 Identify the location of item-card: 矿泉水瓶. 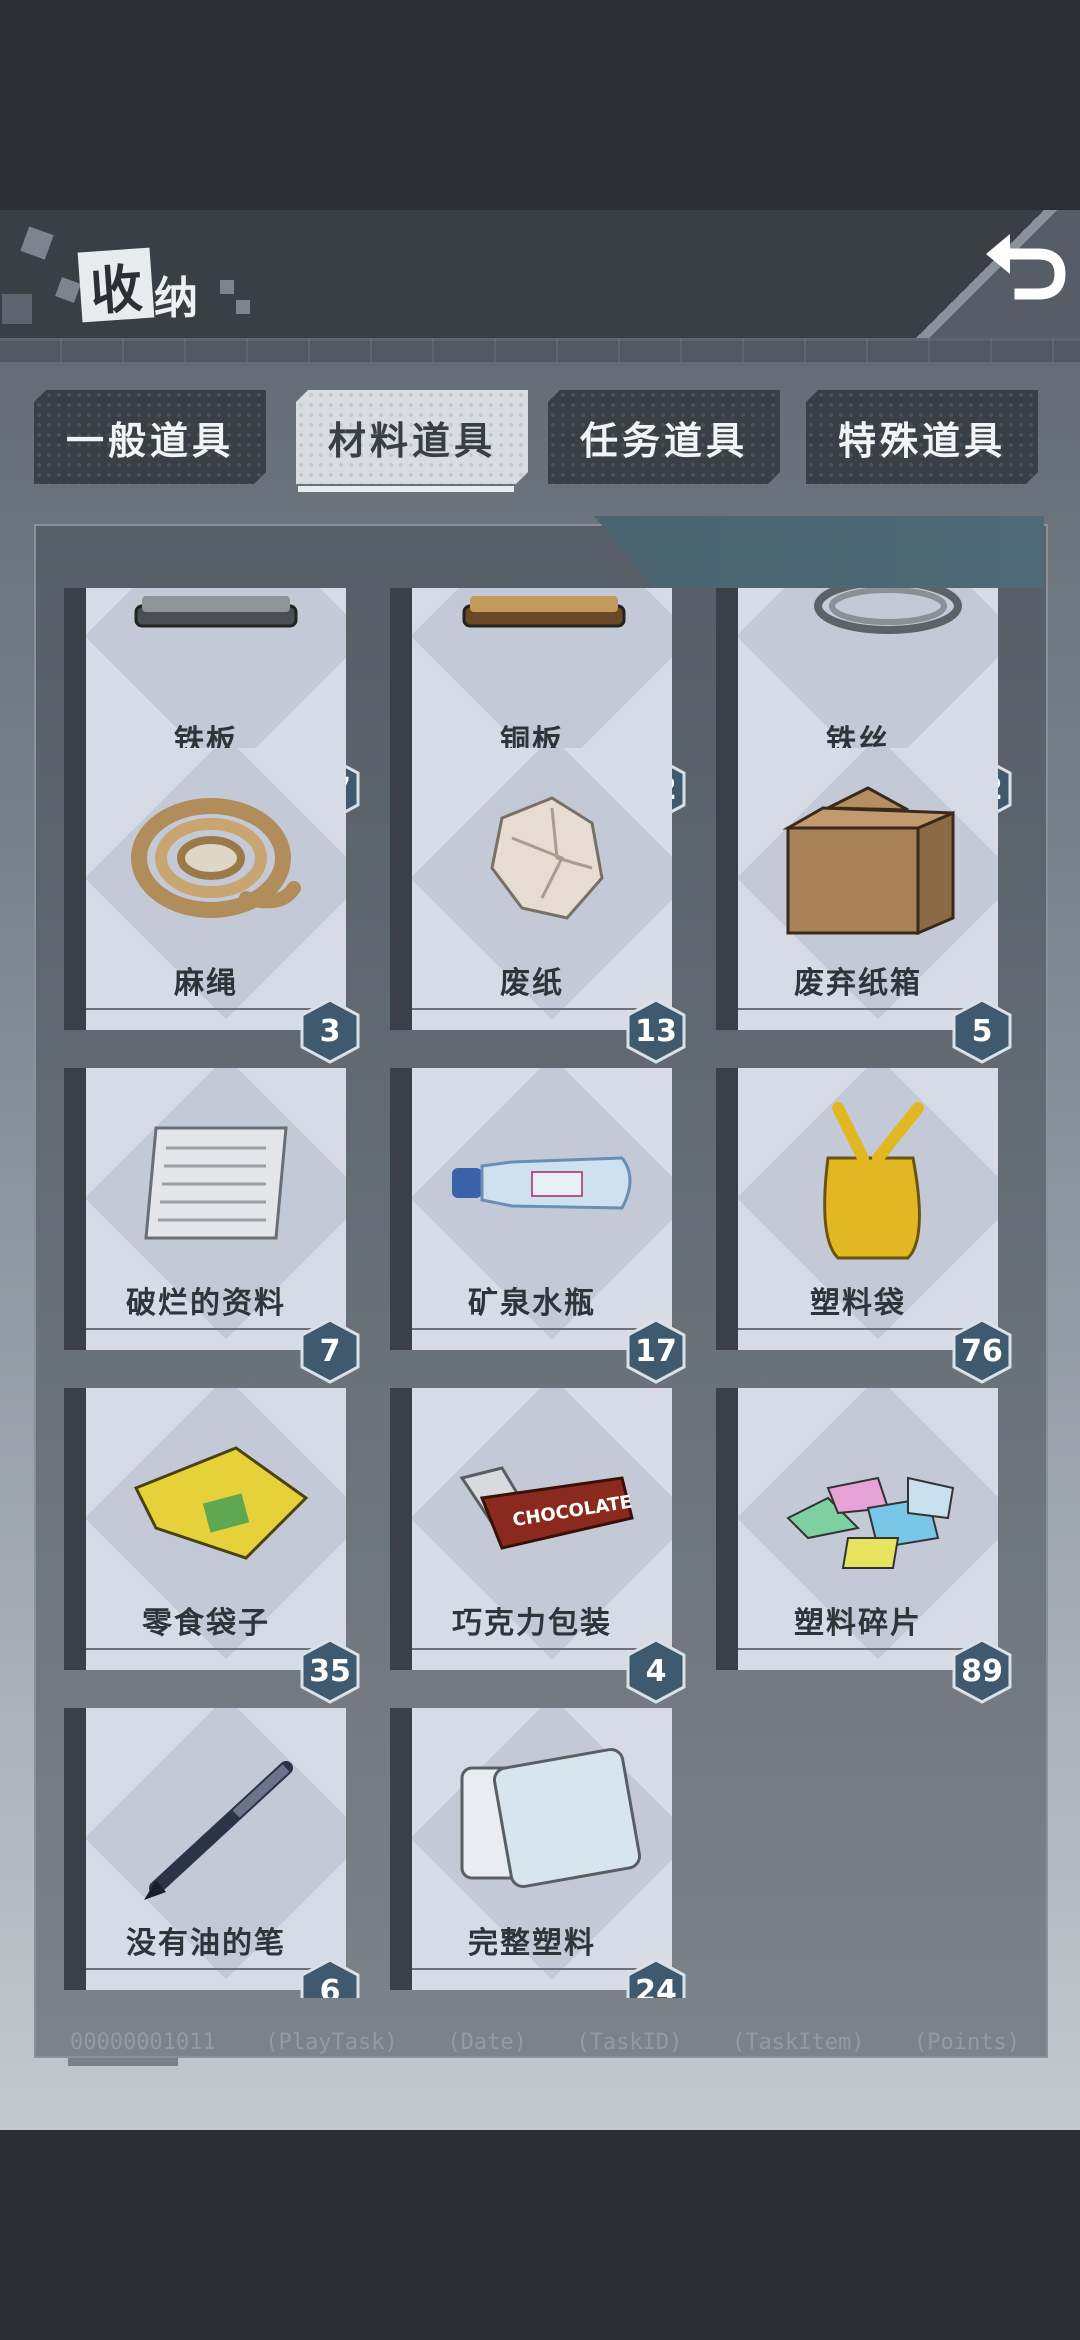
(531, 1209).